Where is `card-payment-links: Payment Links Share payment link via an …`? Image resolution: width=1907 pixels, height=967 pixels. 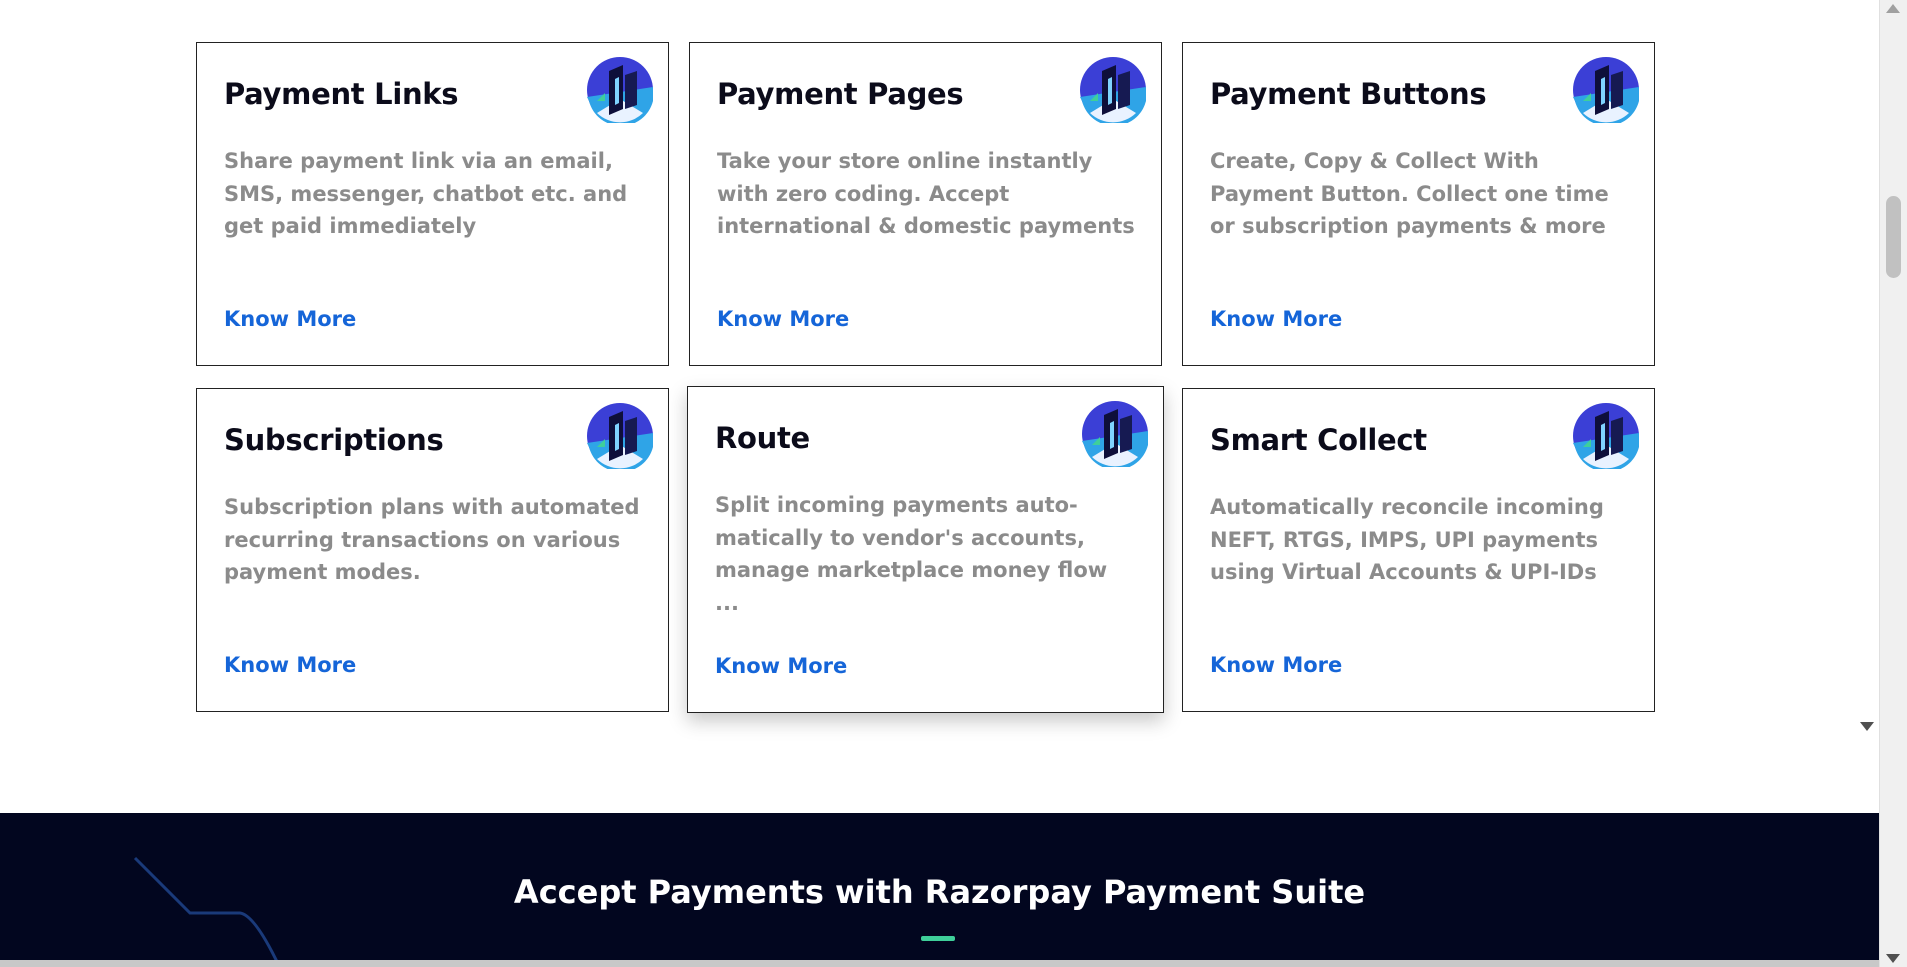 card-payment-links: Payment Links Share payment link via an … is located at coordinates (432, 204).